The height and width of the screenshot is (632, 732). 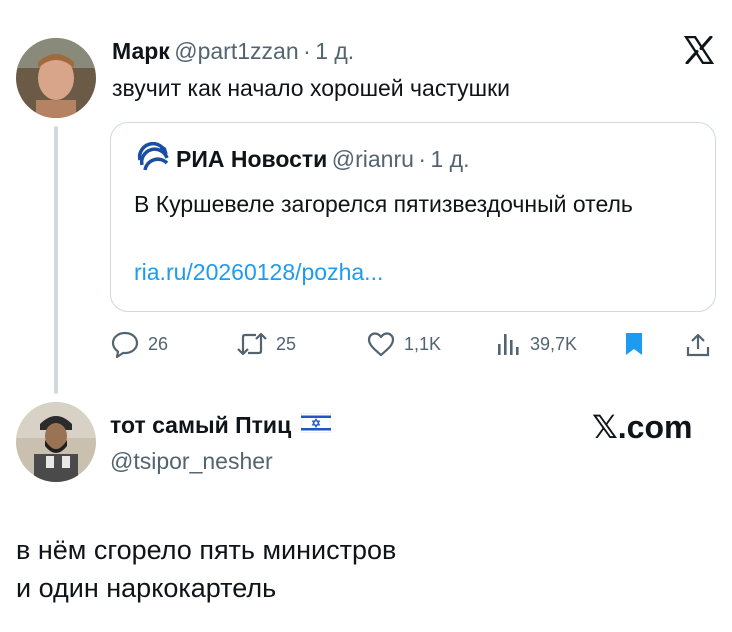 What do you see at coordinates (316, 425) in the screenshot?
I see `israel-flag-icon` at bounding box center [316, 425].